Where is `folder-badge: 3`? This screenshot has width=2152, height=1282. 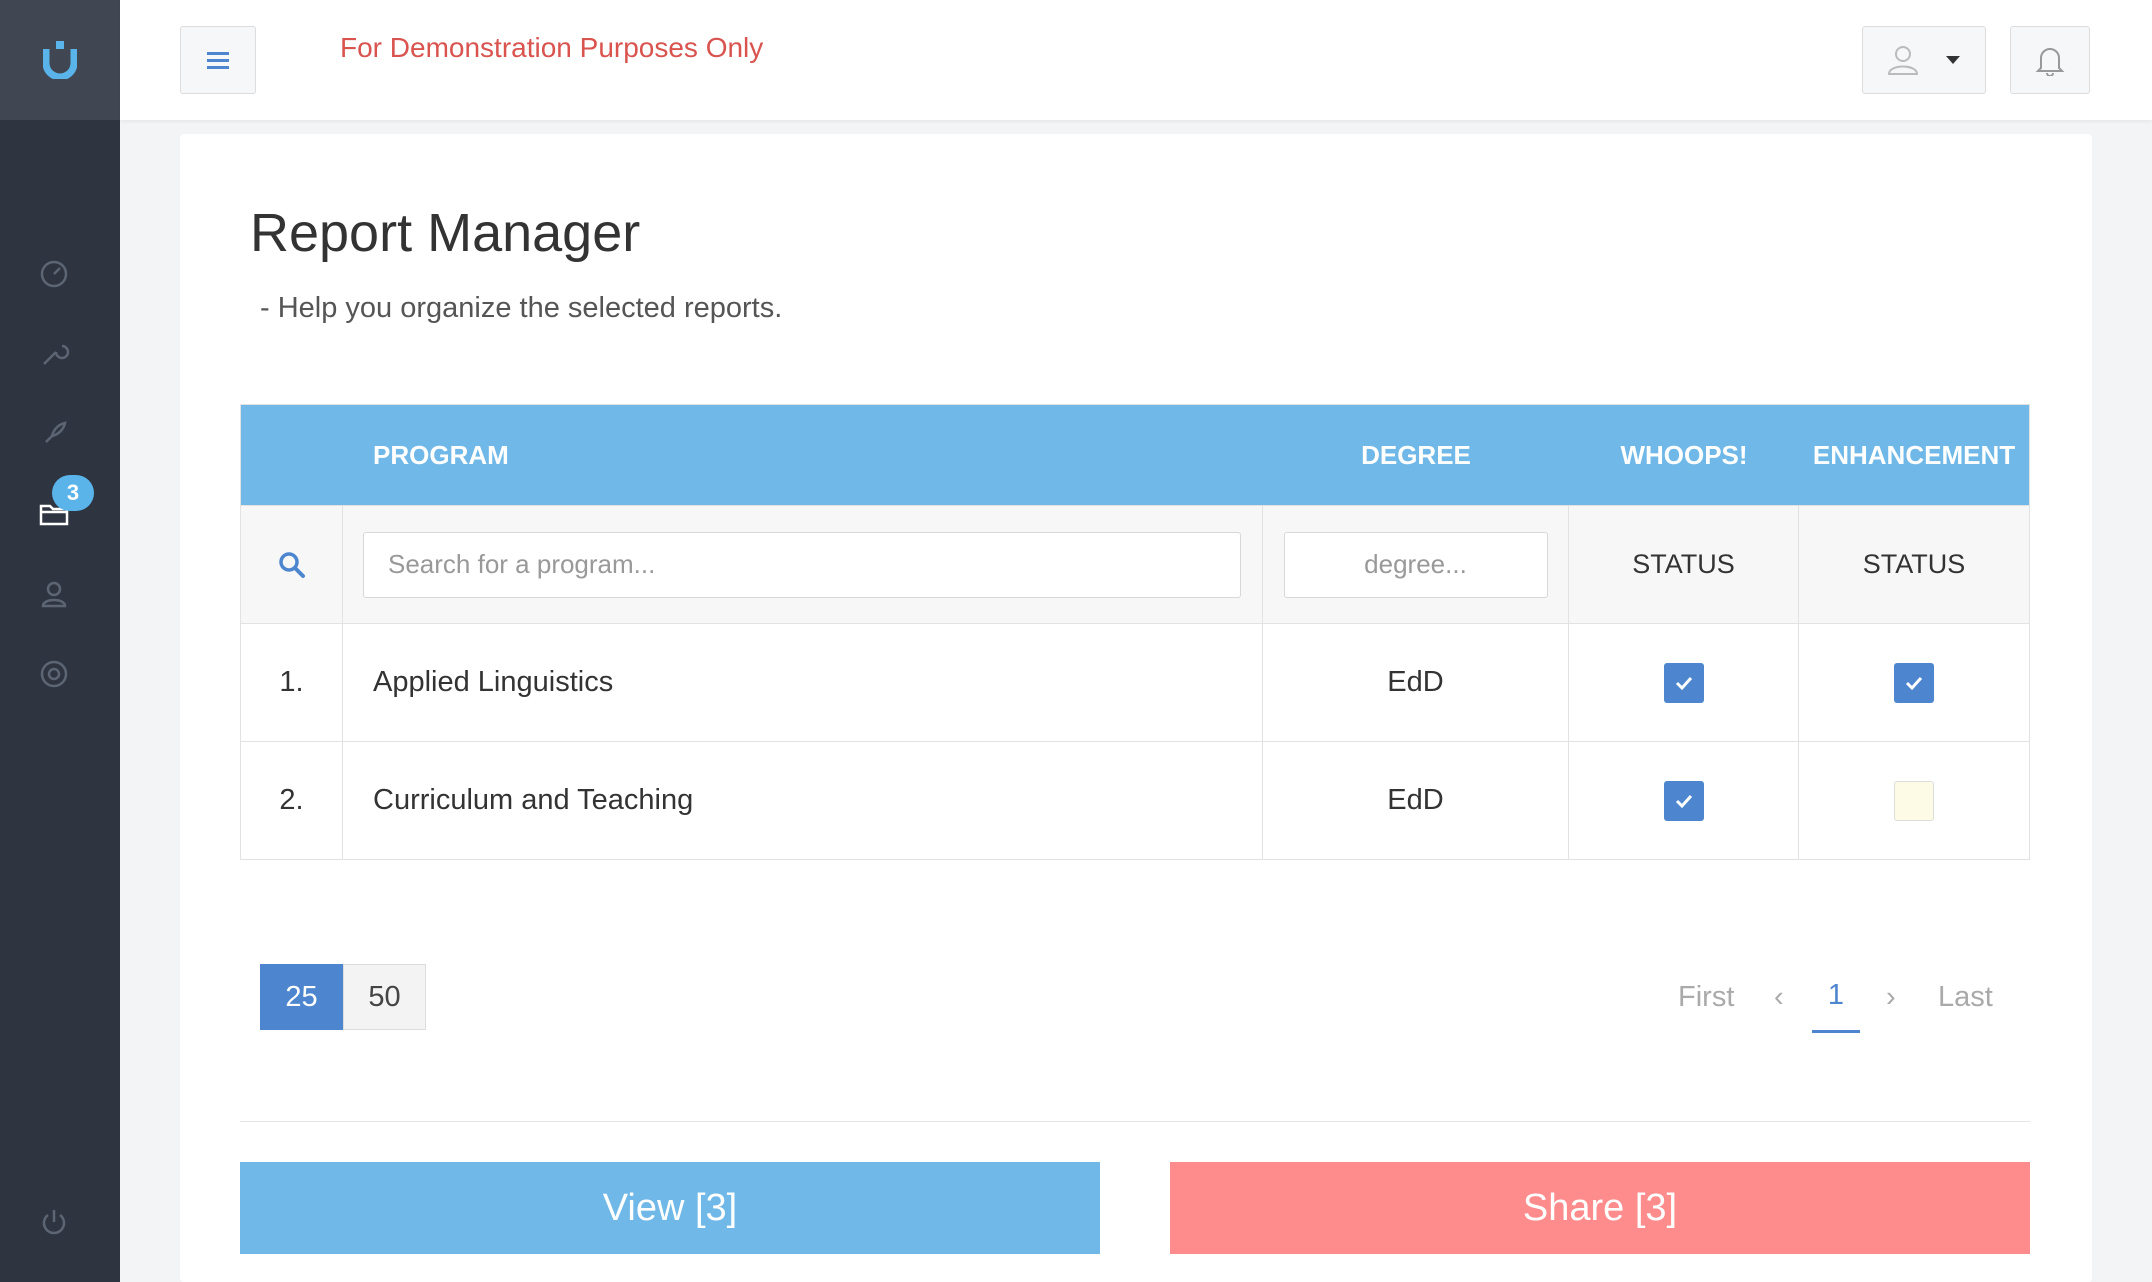 folder-badge: 3 is located at coordinates (73, 493).